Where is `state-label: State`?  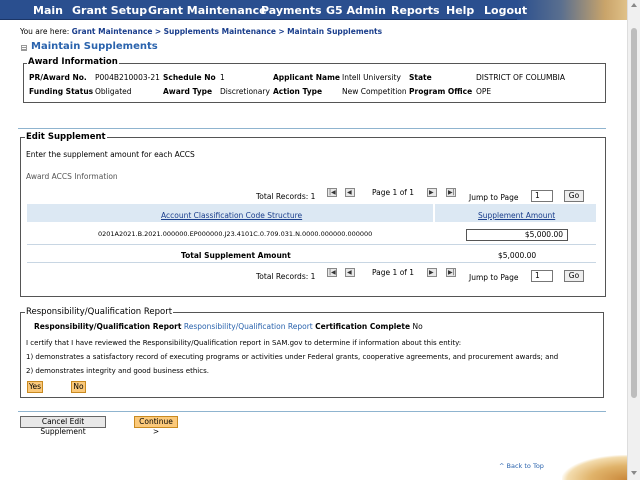 state-label: State is located at coordinates (420, 77).